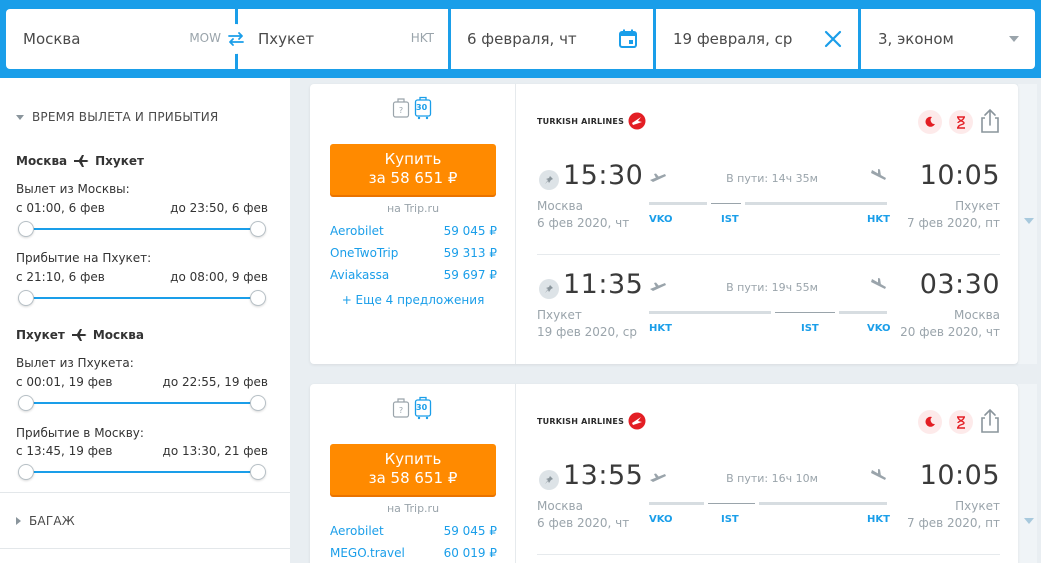  Describe the element at coordinates (219, 277) in the screenshot. I see `range-to: до 08:00, 9 фев` at that location.